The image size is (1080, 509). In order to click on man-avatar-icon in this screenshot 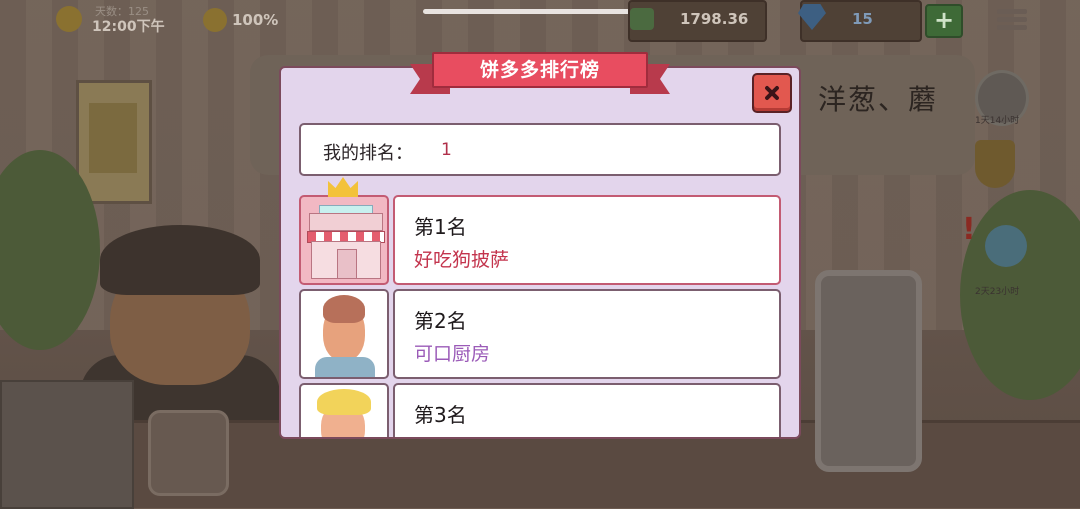, I will do `click(344, 334)`.